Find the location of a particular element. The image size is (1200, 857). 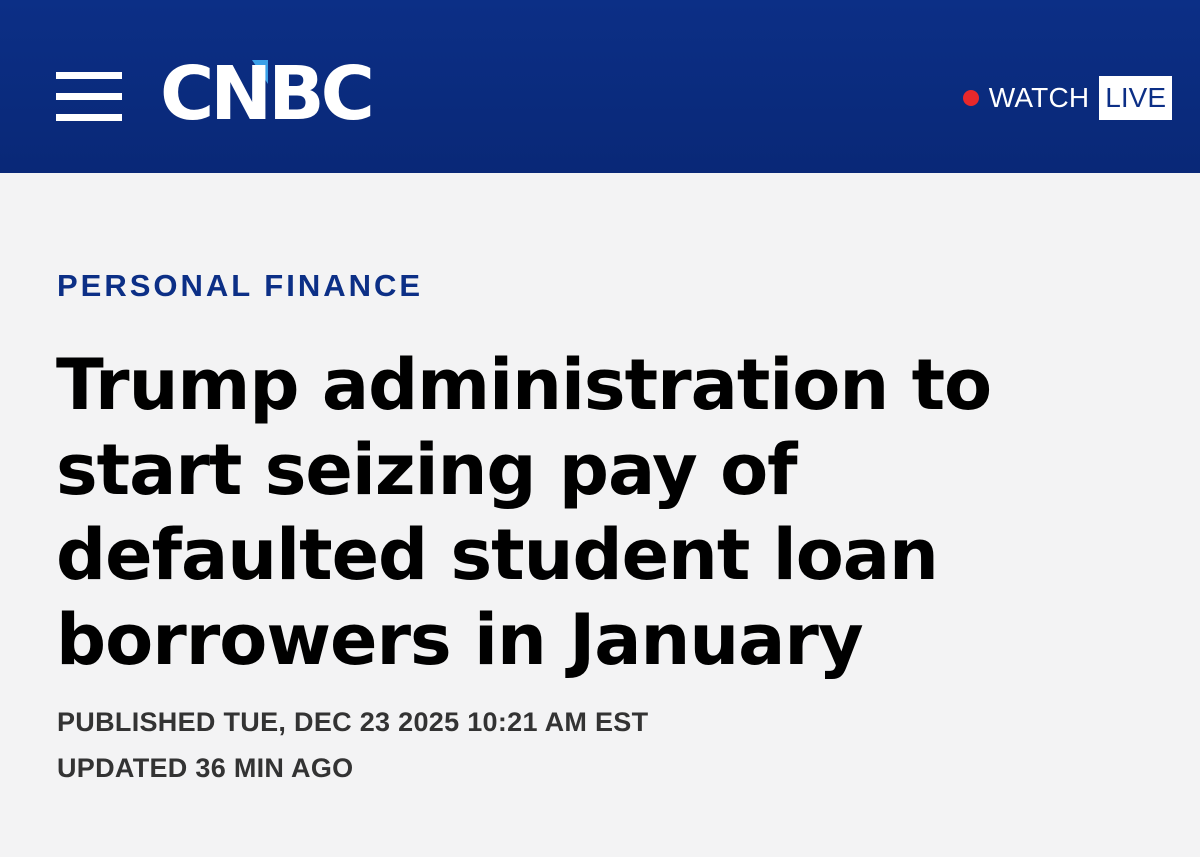

watch-label: WATCH is located at coordinates (1039, 97).